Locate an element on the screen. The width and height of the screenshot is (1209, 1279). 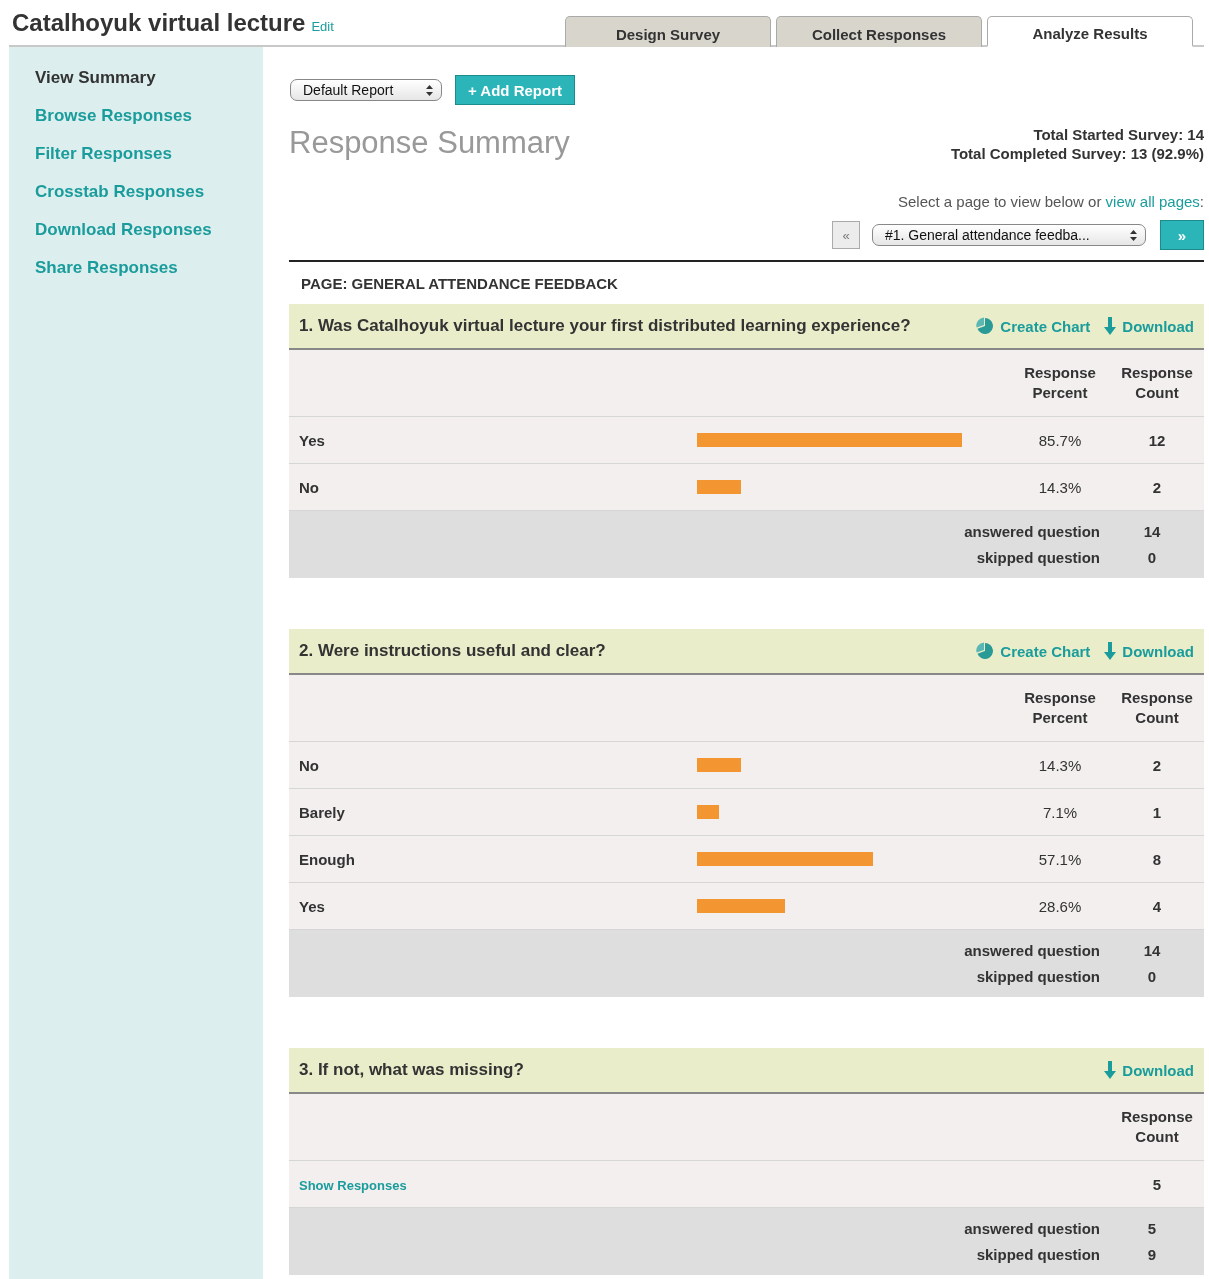
question-title: 3. If not, what was missing? is located at coordinates (411, 1070).